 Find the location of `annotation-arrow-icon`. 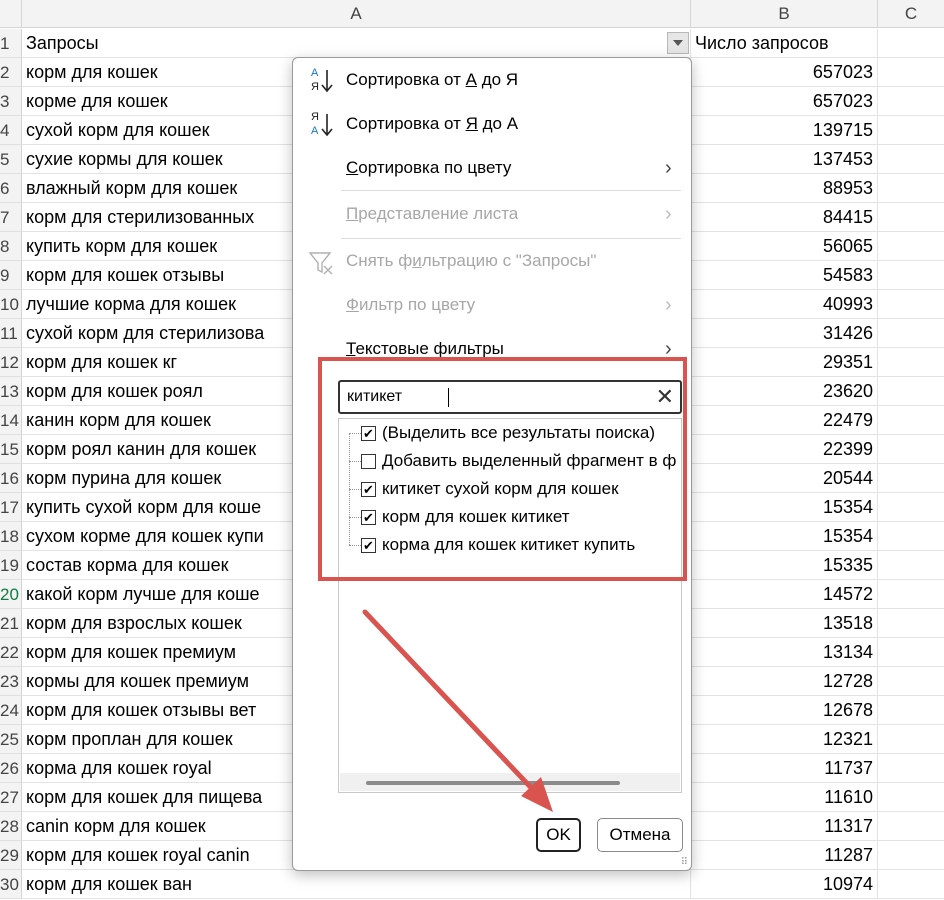

annotation-arrow-icon is located at coordinates (457, 710).